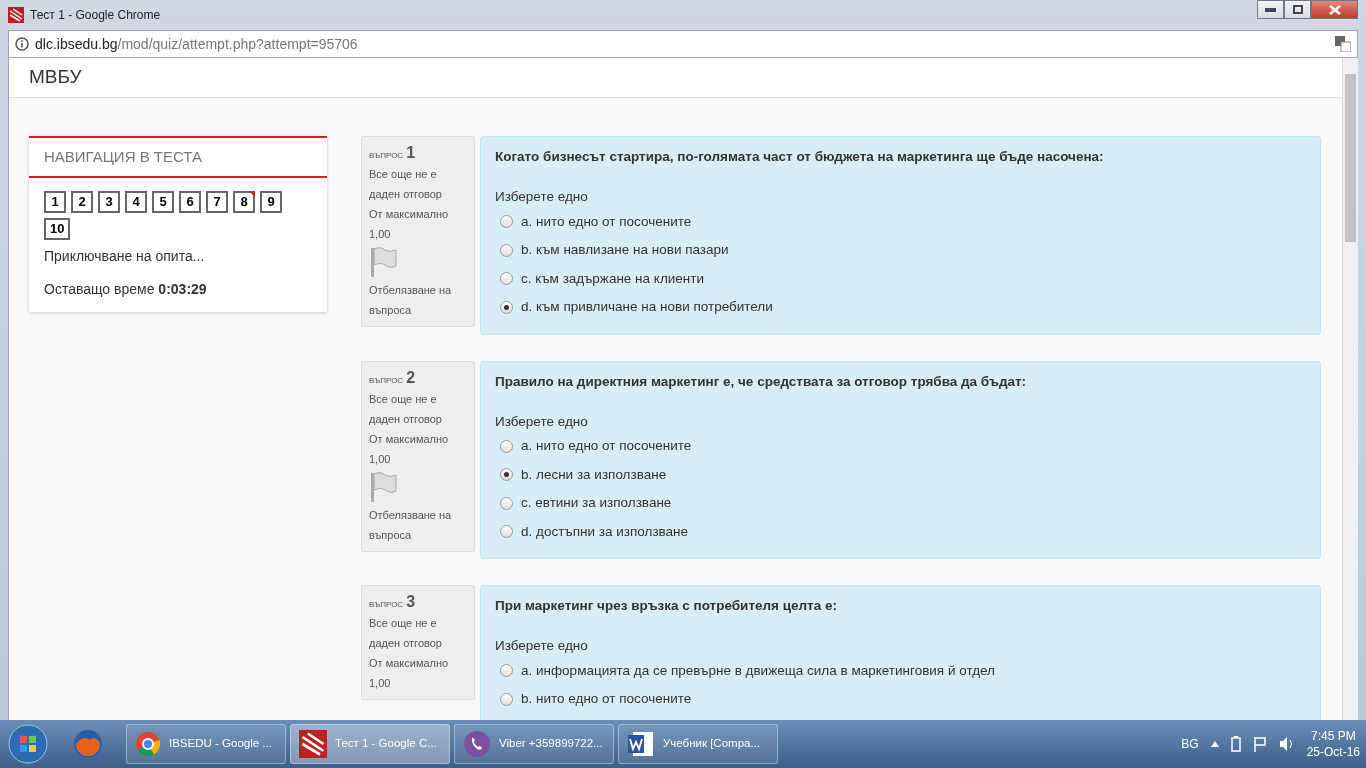 Image resolution: width=1366 pixels, height=768 pixels. What do you see at coordinates (178, 158) in the screenshot?
I see `panel-title: НАВИГАЦИЯ В ТЕСТА` at bounding box center [178, 158].